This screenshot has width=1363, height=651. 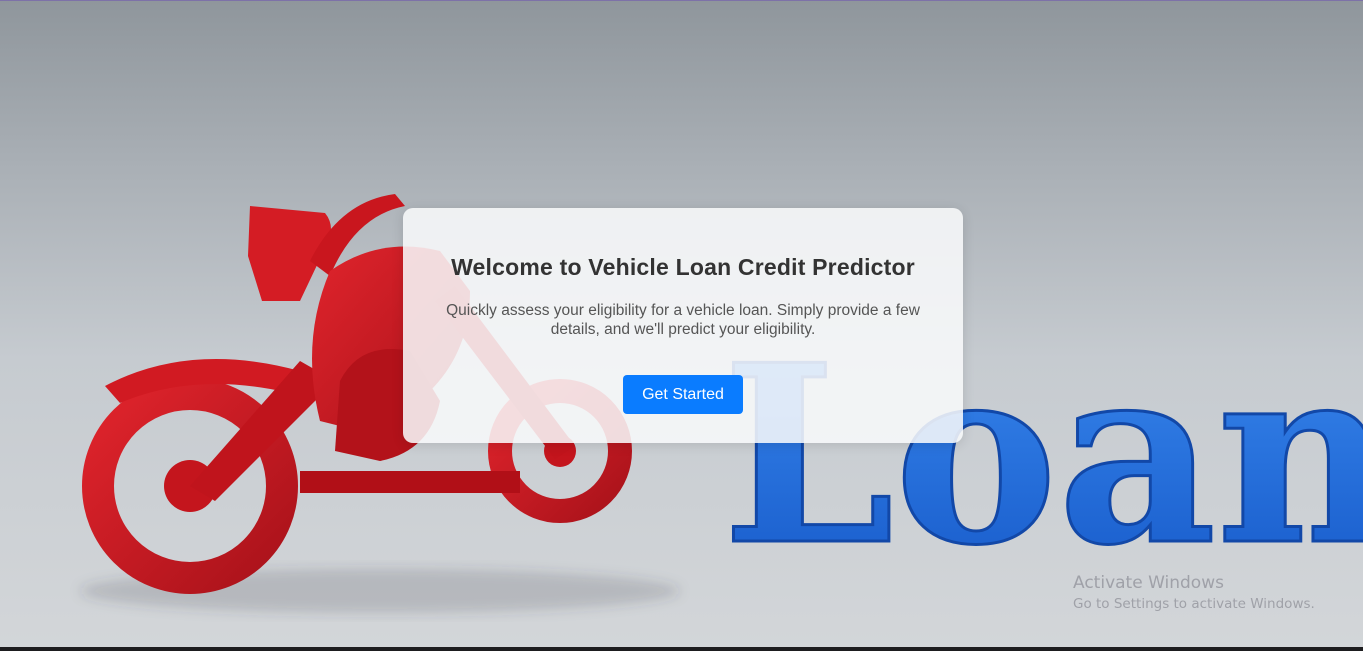 I want to click on page-title: Welcome to Vehicle Loan Credit Predictor, so click(x=683, y=267).